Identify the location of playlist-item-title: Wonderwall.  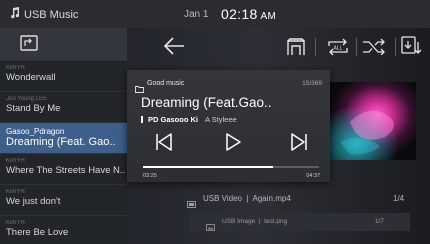
(31, 77).